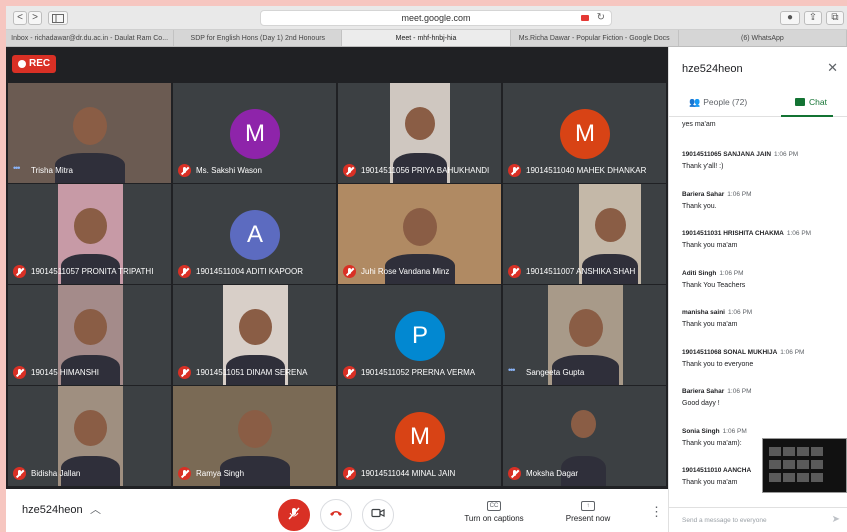  I want to click on record-icon, so click(22, 64).